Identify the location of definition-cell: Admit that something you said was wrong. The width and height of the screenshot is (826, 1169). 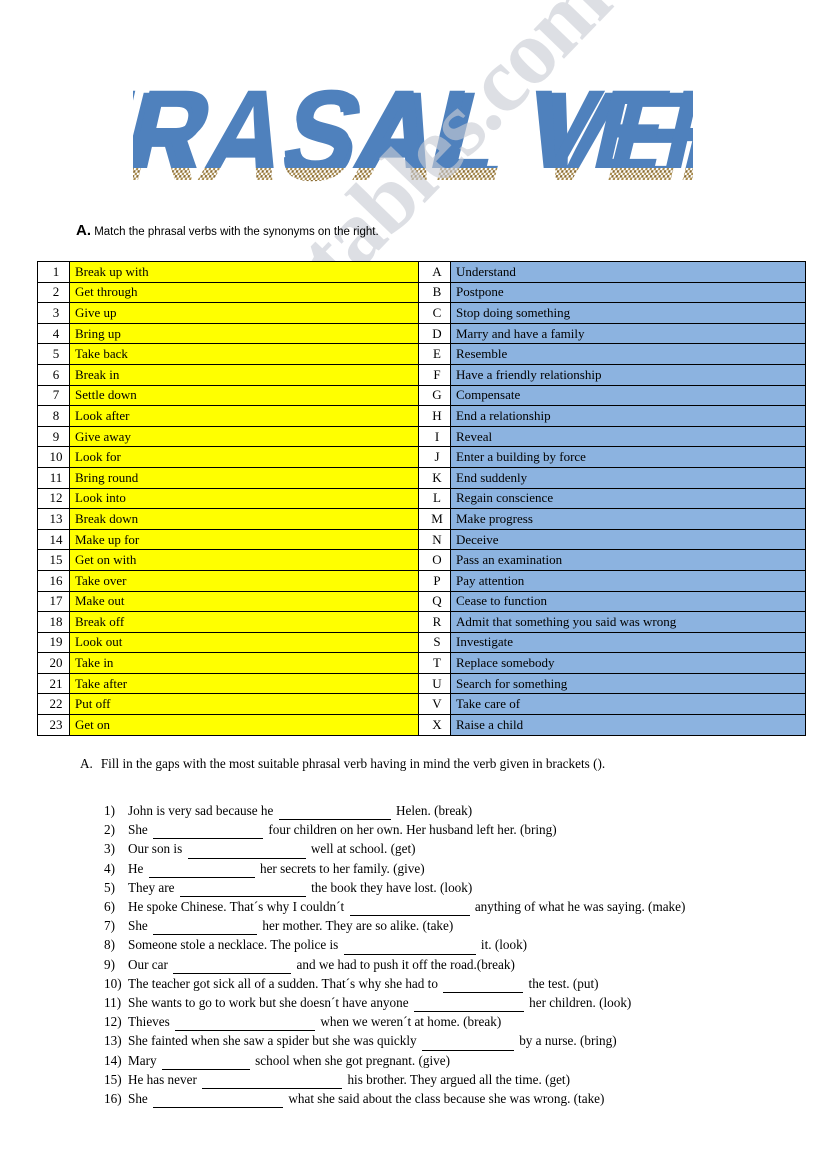
(628, 622).